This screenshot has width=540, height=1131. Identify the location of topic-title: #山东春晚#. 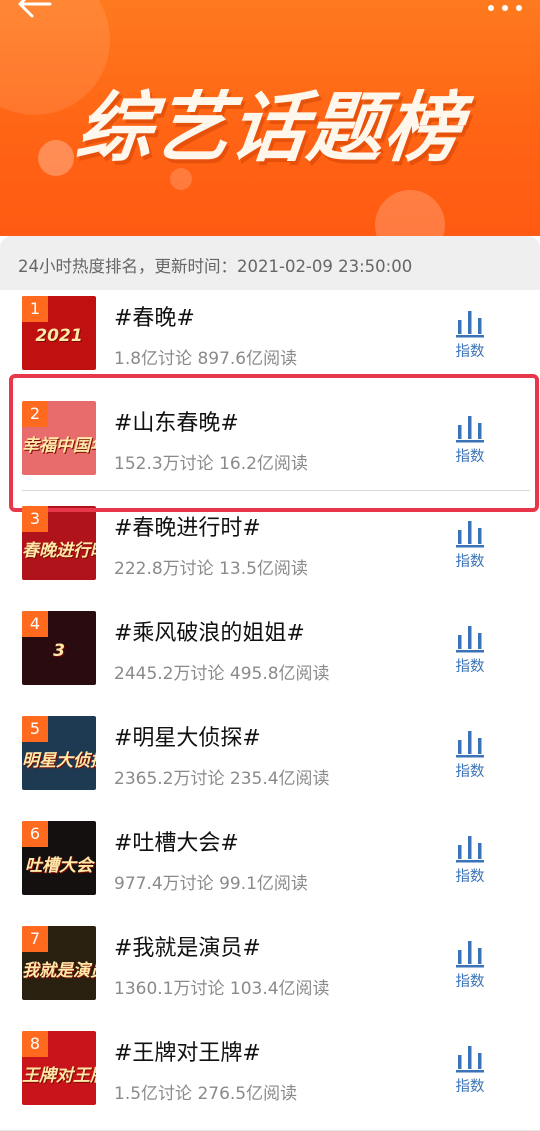
(176, 421).